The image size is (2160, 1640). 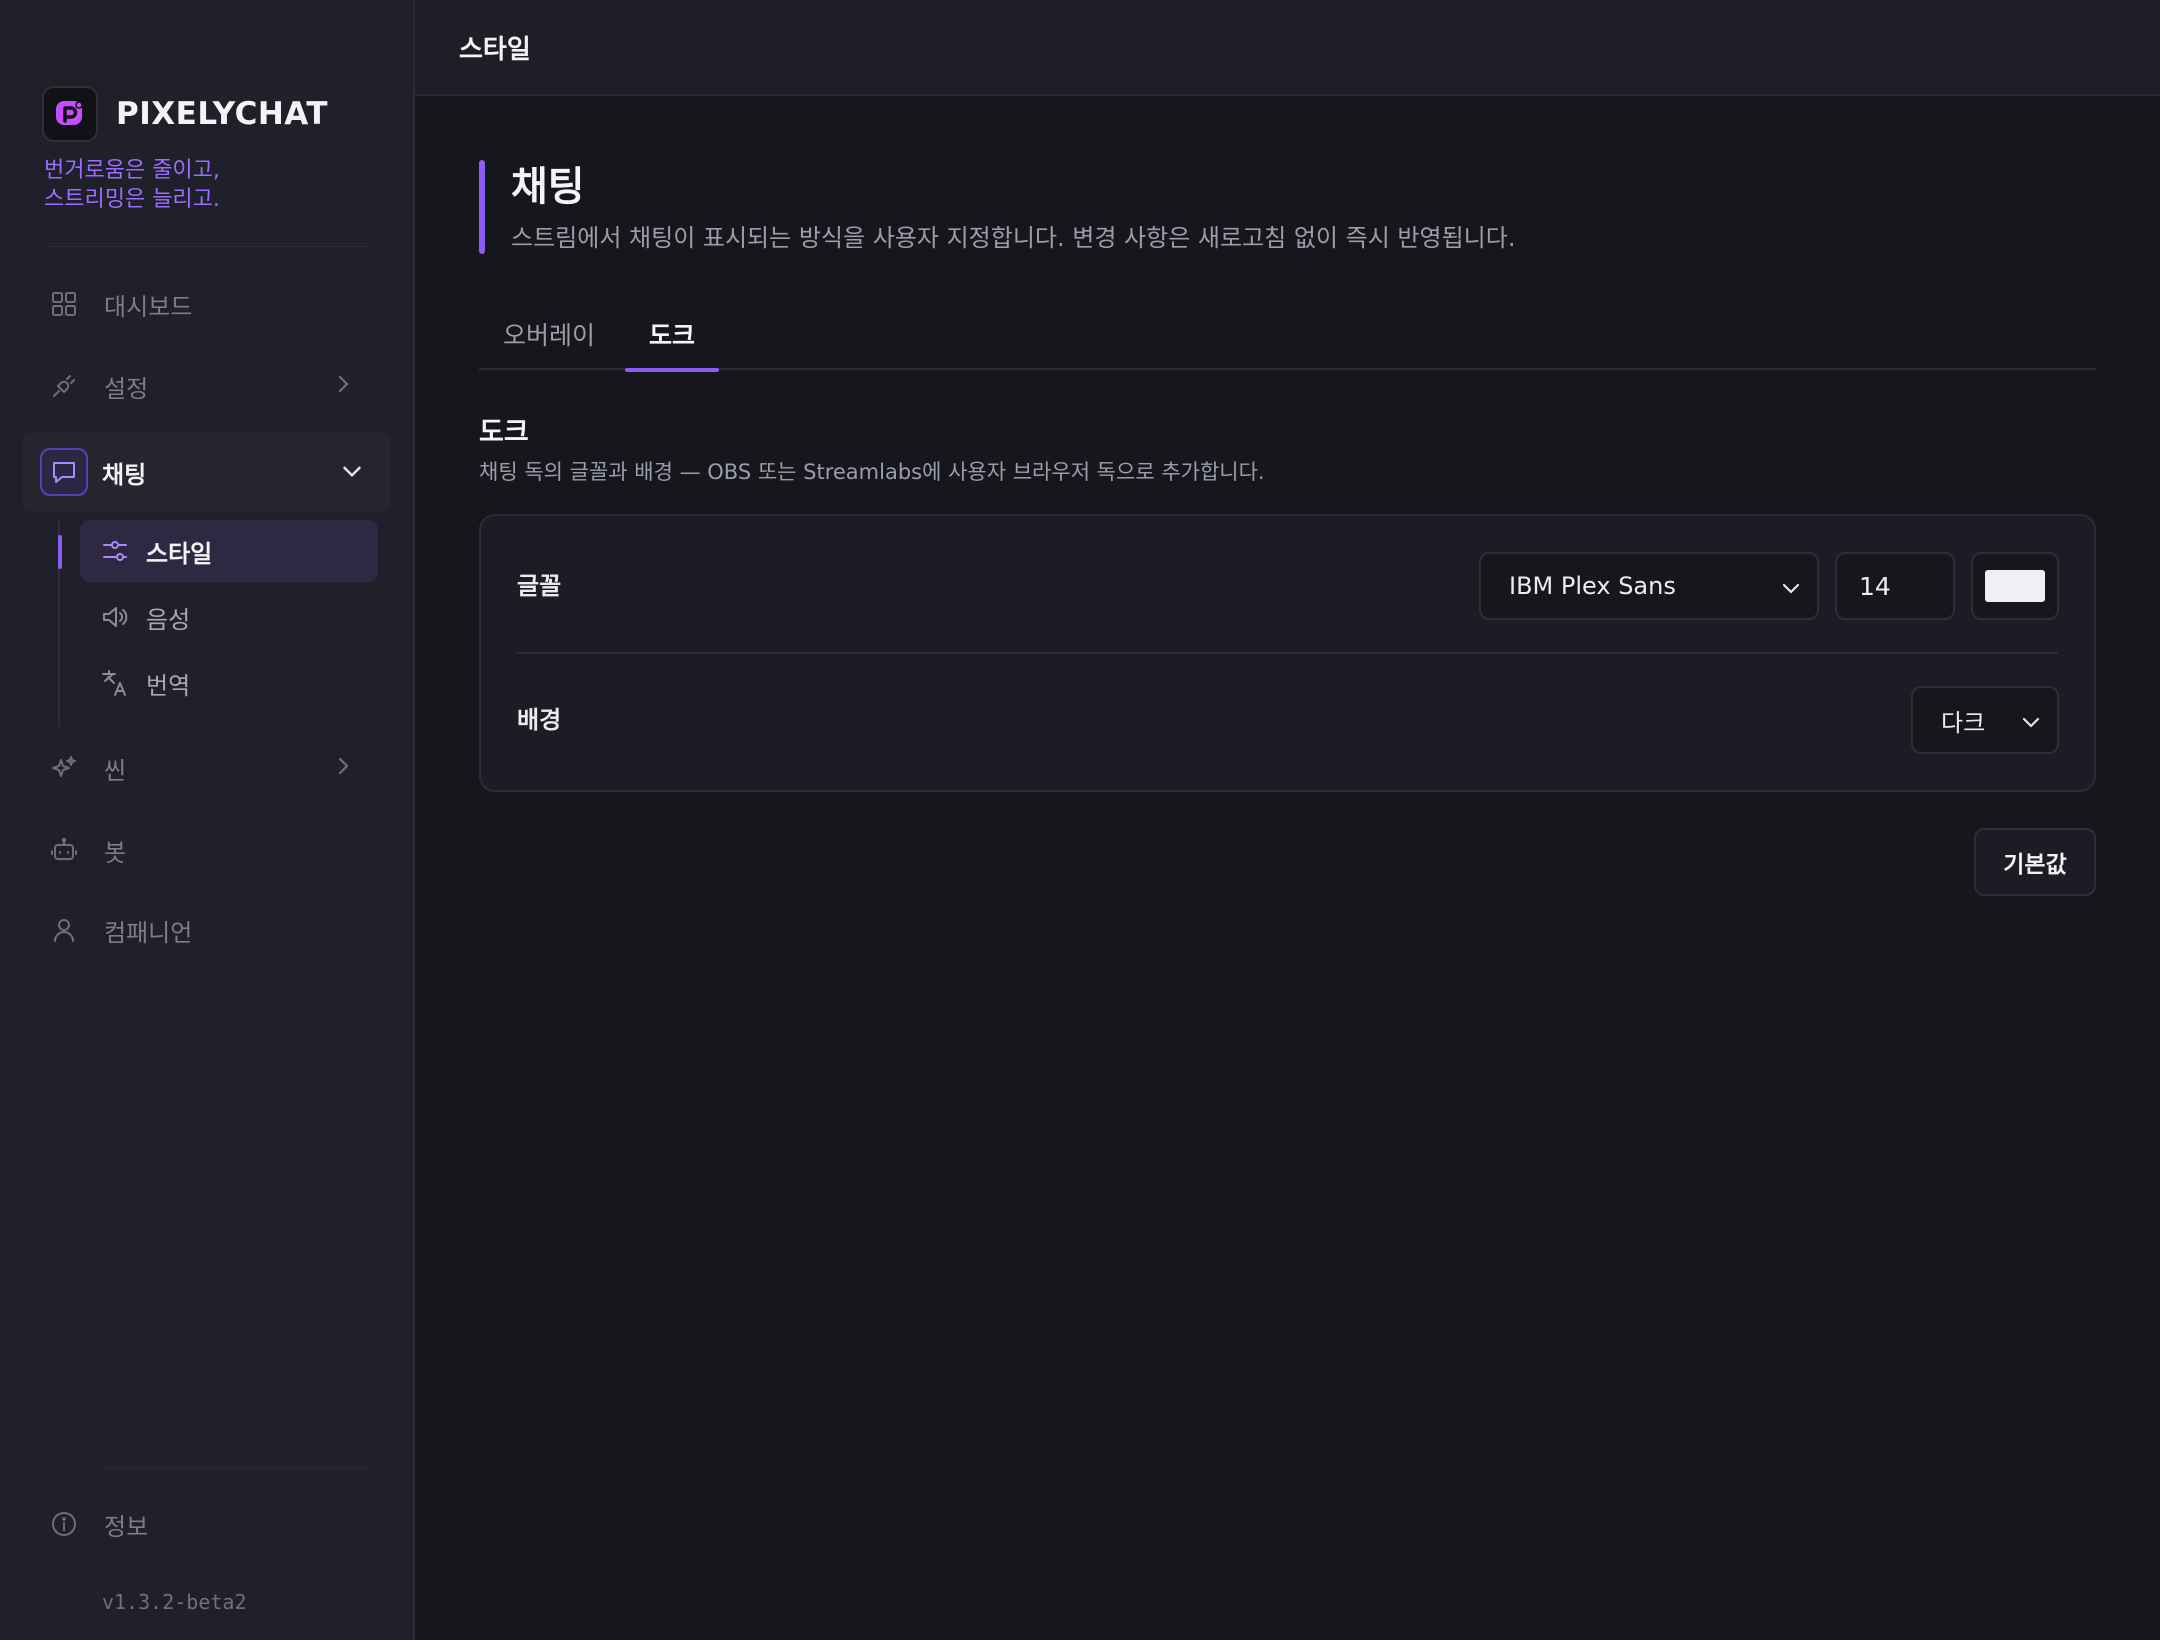 What do you see at coordinates (64, 472) in the screenshot?
I see `chat-bubble-icon` at bounding box center [64, 472].